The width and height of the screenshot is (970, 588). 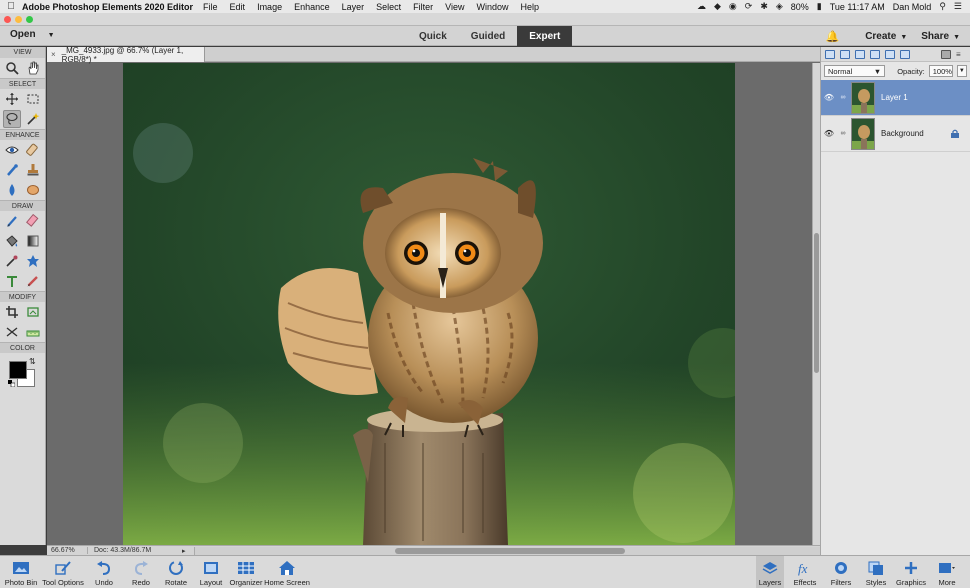 What do you see at coordinates (246, 572) in the screenshot?
I see `organizer-button: Organizer` at bounding box center [246, 572].